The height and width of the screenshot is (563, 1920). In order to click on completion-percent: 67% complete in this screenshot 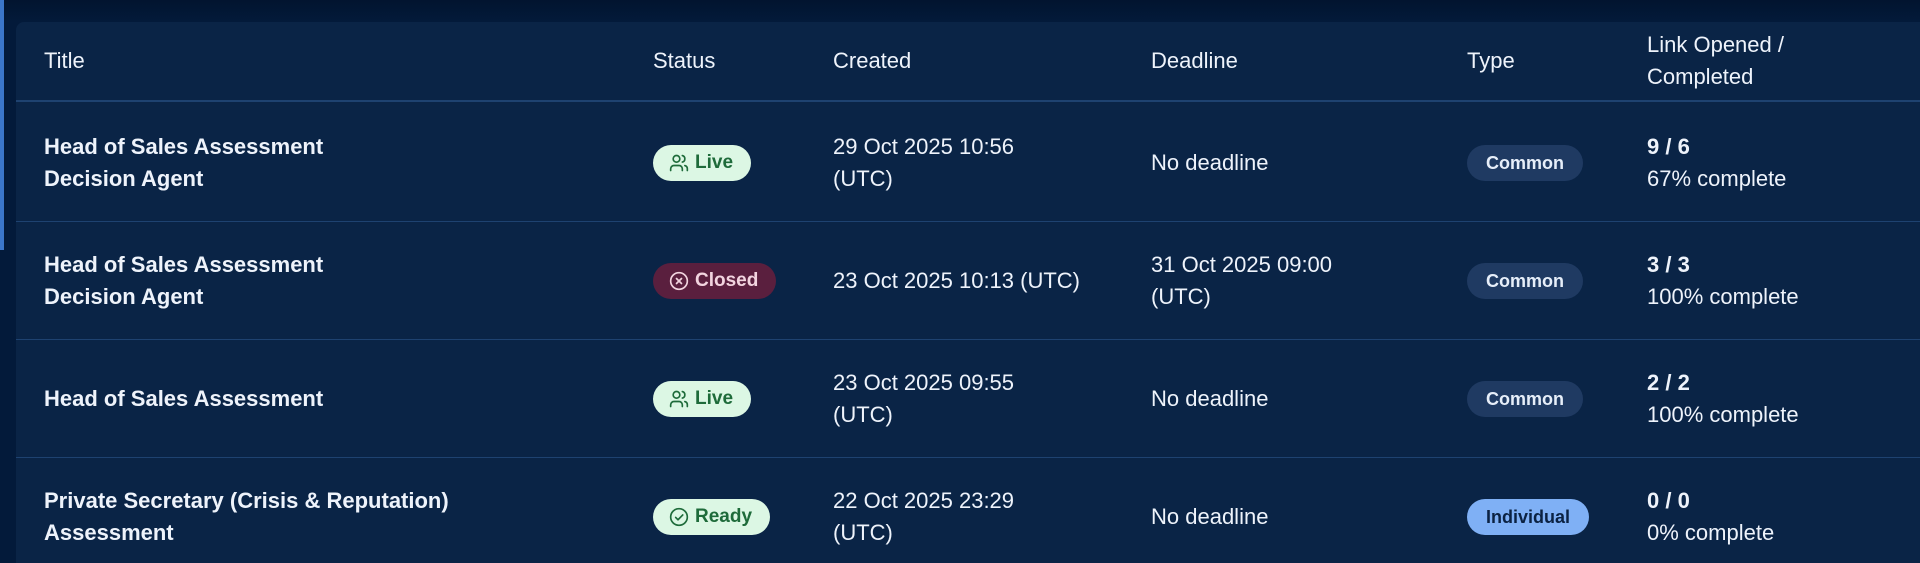, I will do `click(1717, 178)`.